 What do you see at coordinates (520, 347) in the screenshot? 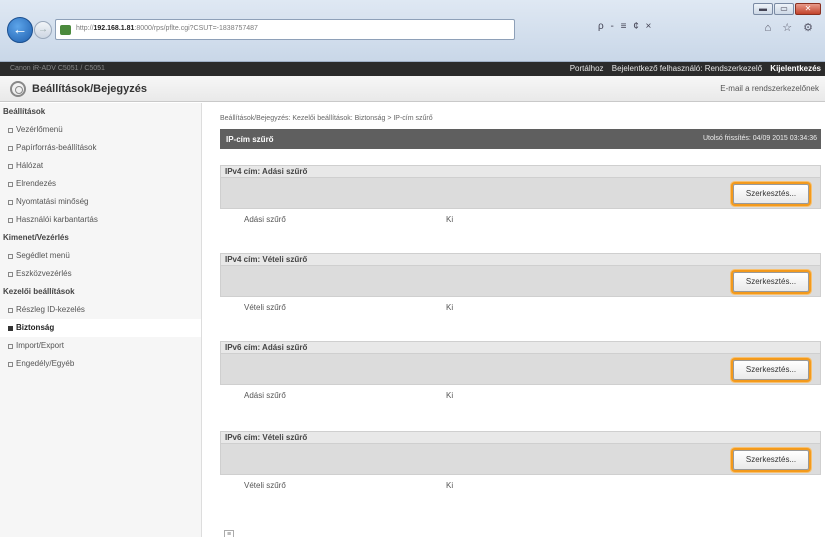
I see `filter-block-heading: IPv6 cím: Adási szűrő` at bounding box center [520, 347].